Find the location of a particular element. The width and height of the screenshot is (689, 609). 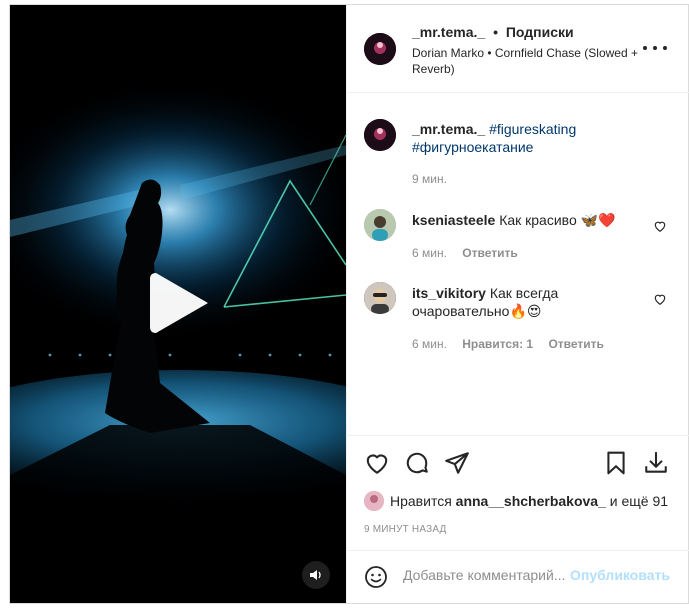

comment-body: Как красиво 🦋❤️ is located at coordinates (557, 220).